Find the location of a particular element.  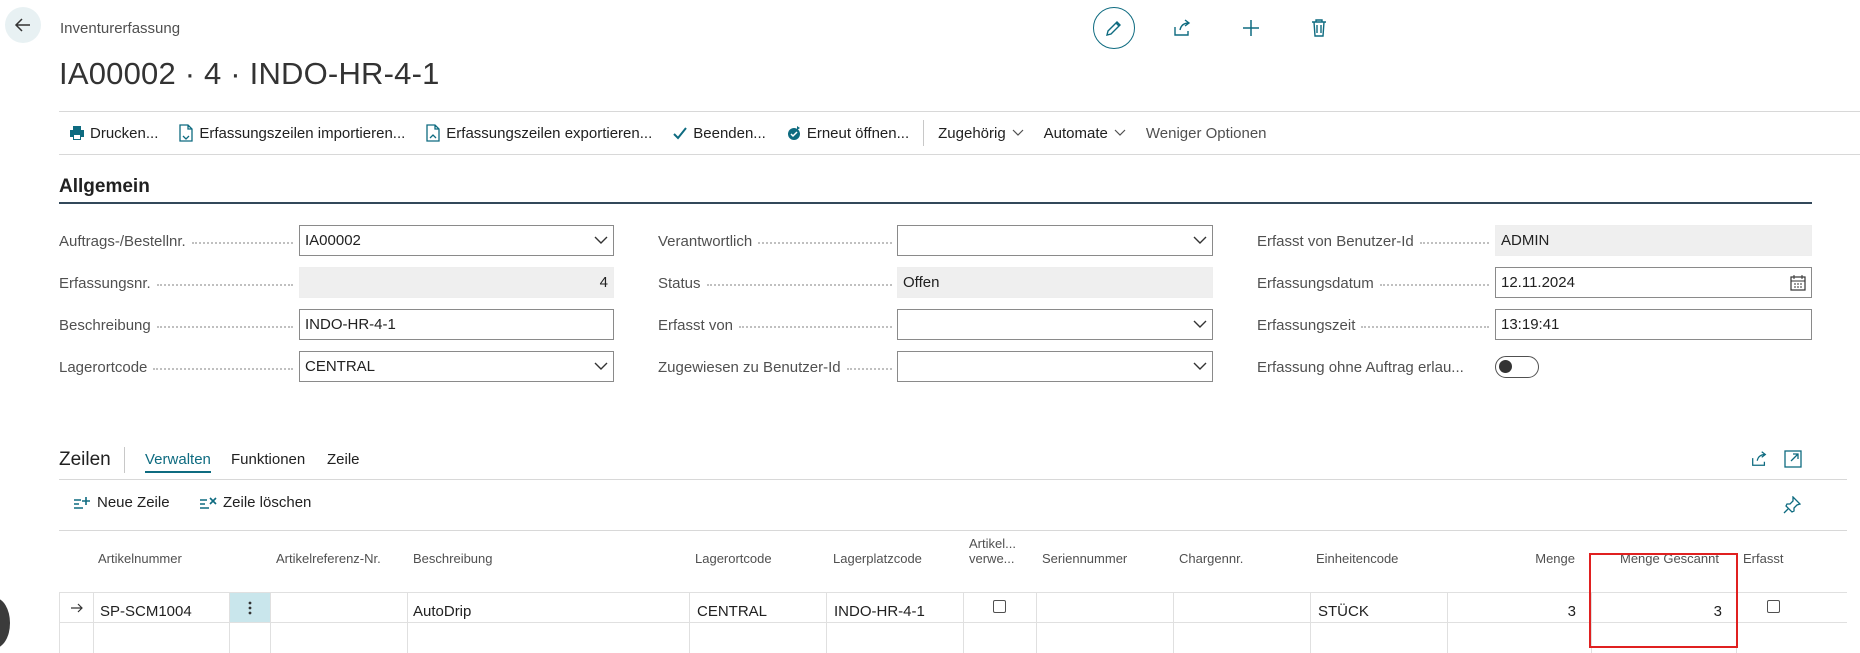

expand-icon is located at coordinates (1793, 459).